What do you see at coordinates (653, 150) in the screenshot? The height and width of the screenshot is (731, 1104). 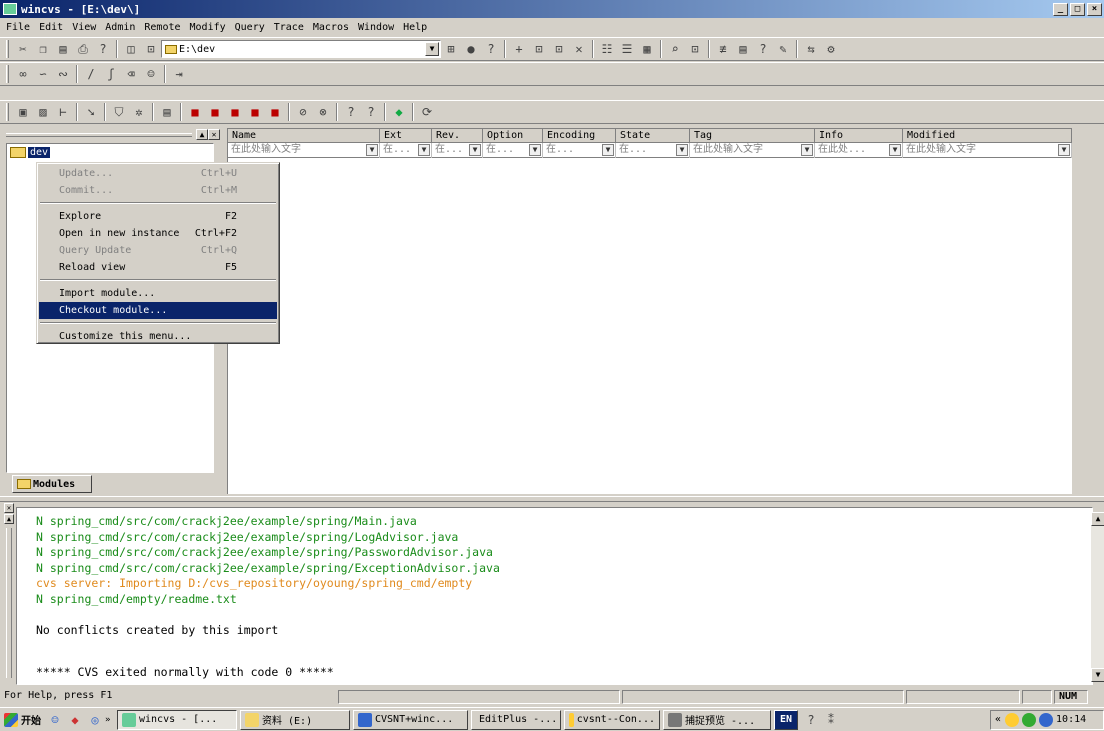 I see `filter-state: 在... ▼` at bounding box center [653, 150].